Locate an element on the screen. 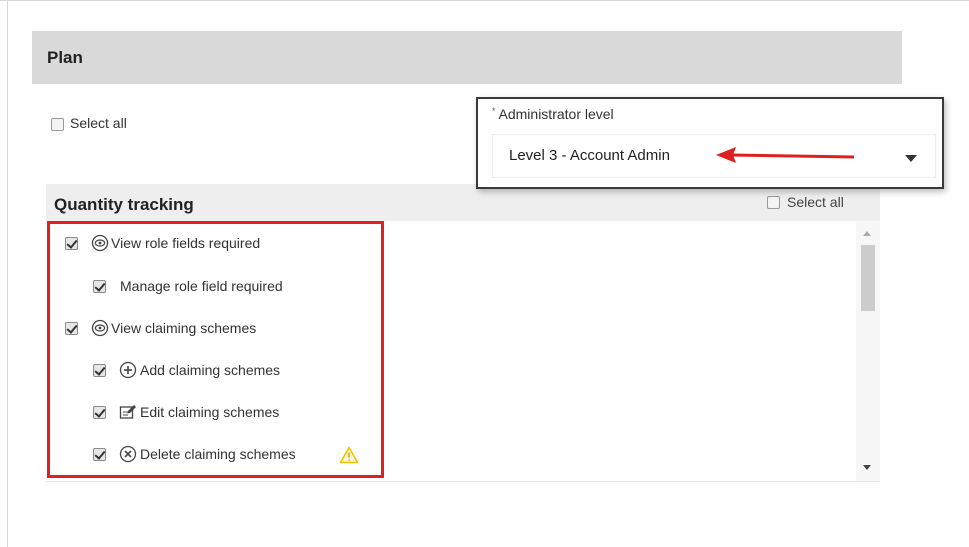 This screenshot has width=969, height=547. scroll-thumb is located at coordinates (868, 278).